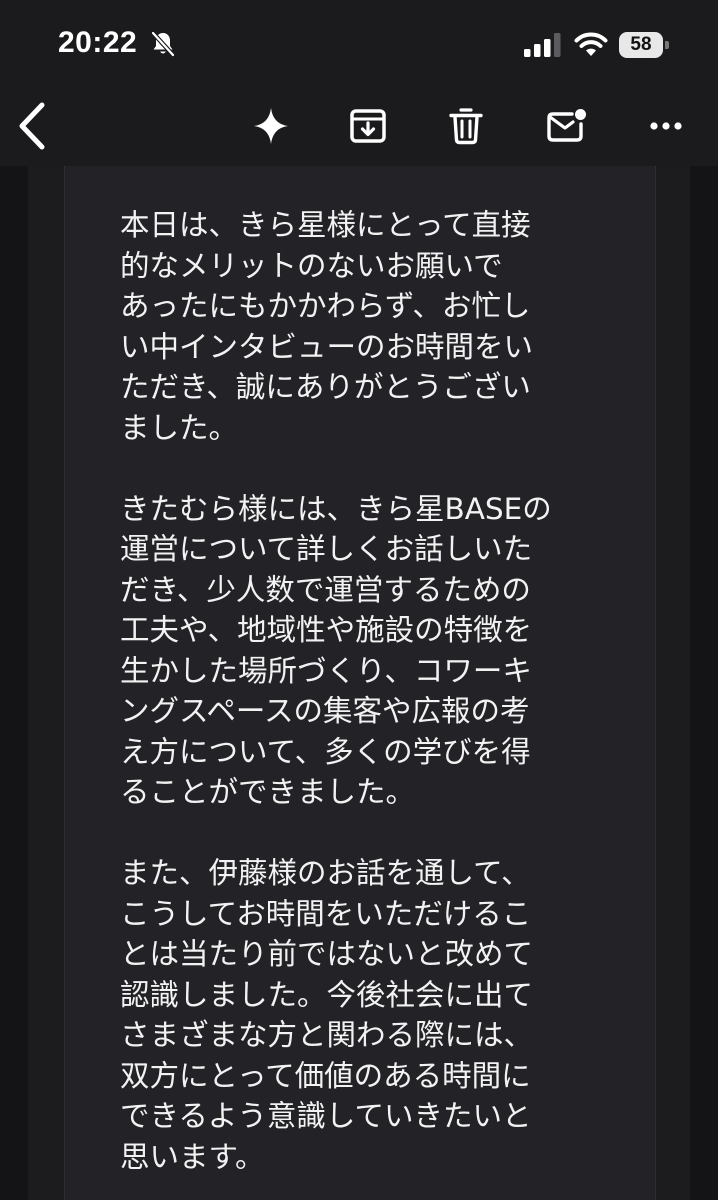  I want to click on mark-unread-button, so click(567, 126).